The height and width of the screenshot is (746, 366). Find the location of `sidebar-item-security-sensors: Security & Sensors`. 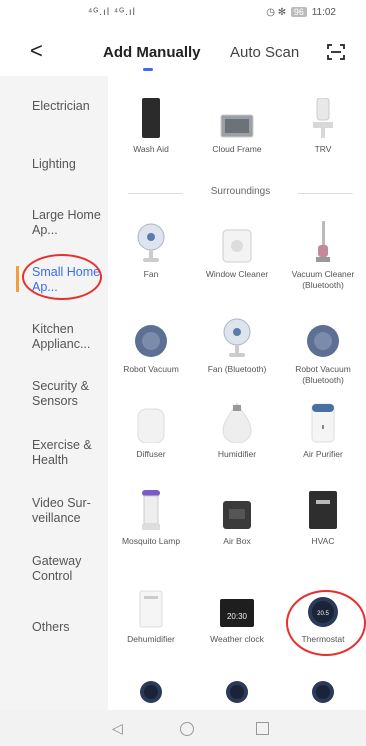

sidebar-item-security-sensors: Security & Sensors is located at coordinates (67, 394).